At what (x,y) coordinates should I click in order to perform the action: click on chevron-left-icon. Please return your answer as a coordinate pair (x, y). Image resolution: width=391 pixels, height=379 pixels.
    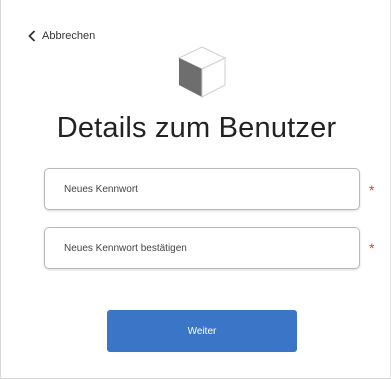
    Looking at the image, I should click on (32, 36).